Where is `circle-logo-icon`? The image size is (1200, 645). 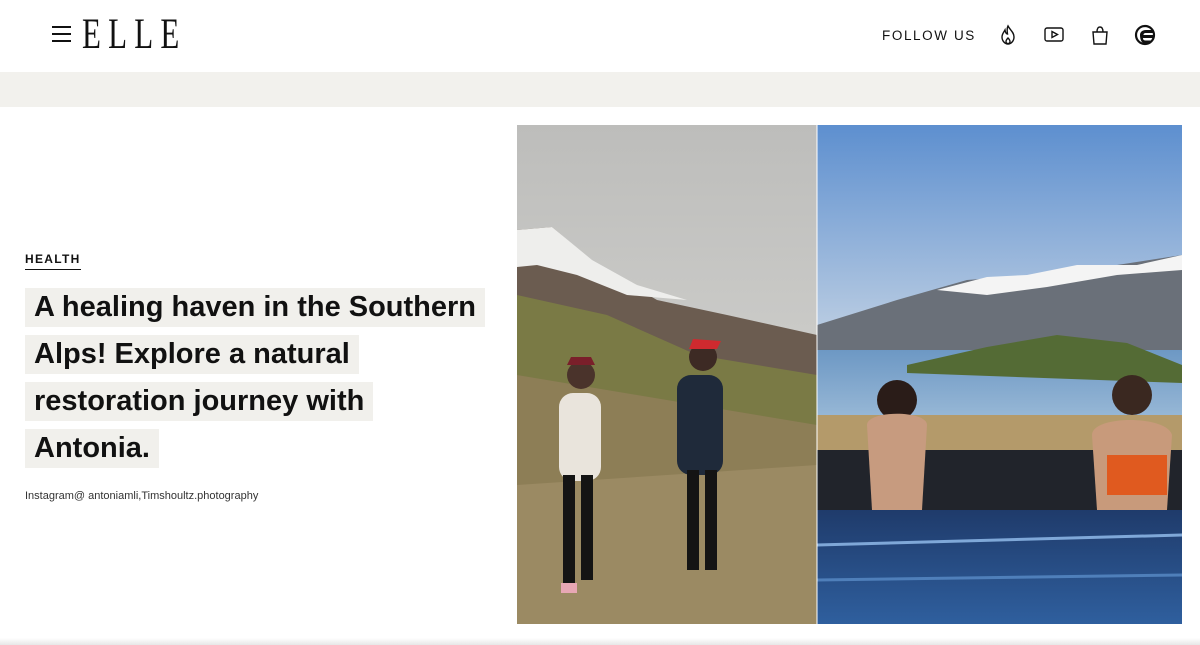
circle-logo-icon is located at coordinates (1145, 35).